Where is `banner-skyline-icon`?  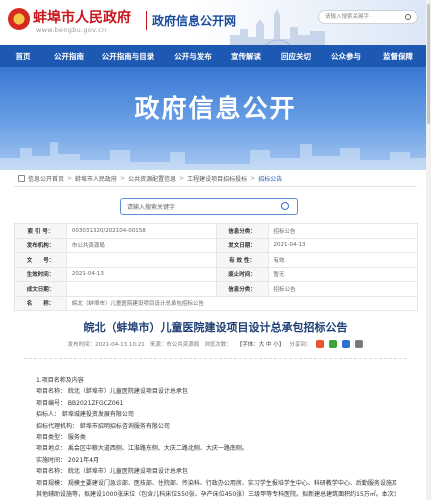
banner-skyline-icon is located at coordinates (215, 156).